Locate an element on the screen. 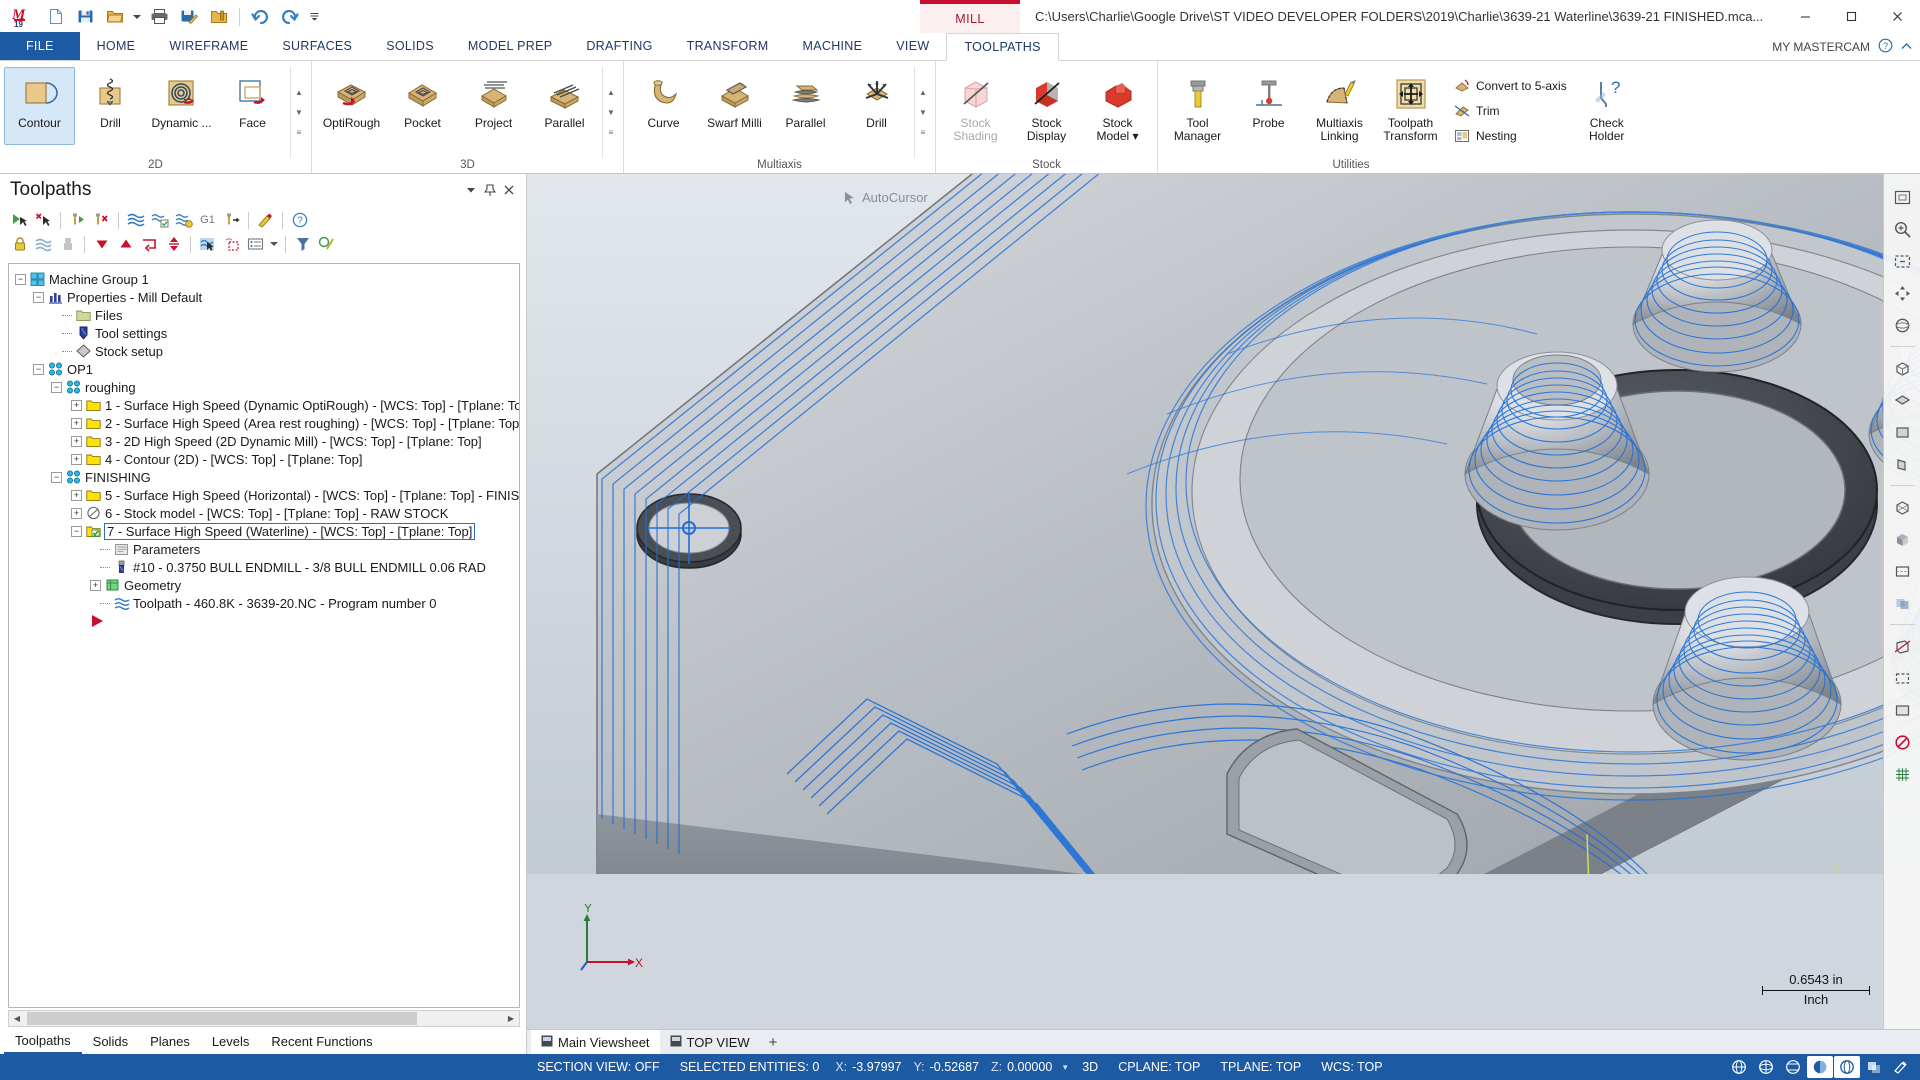 The width and height of the screenshot is (1920, 1080). lock-selected-icon is located at coordinates (19, 244).